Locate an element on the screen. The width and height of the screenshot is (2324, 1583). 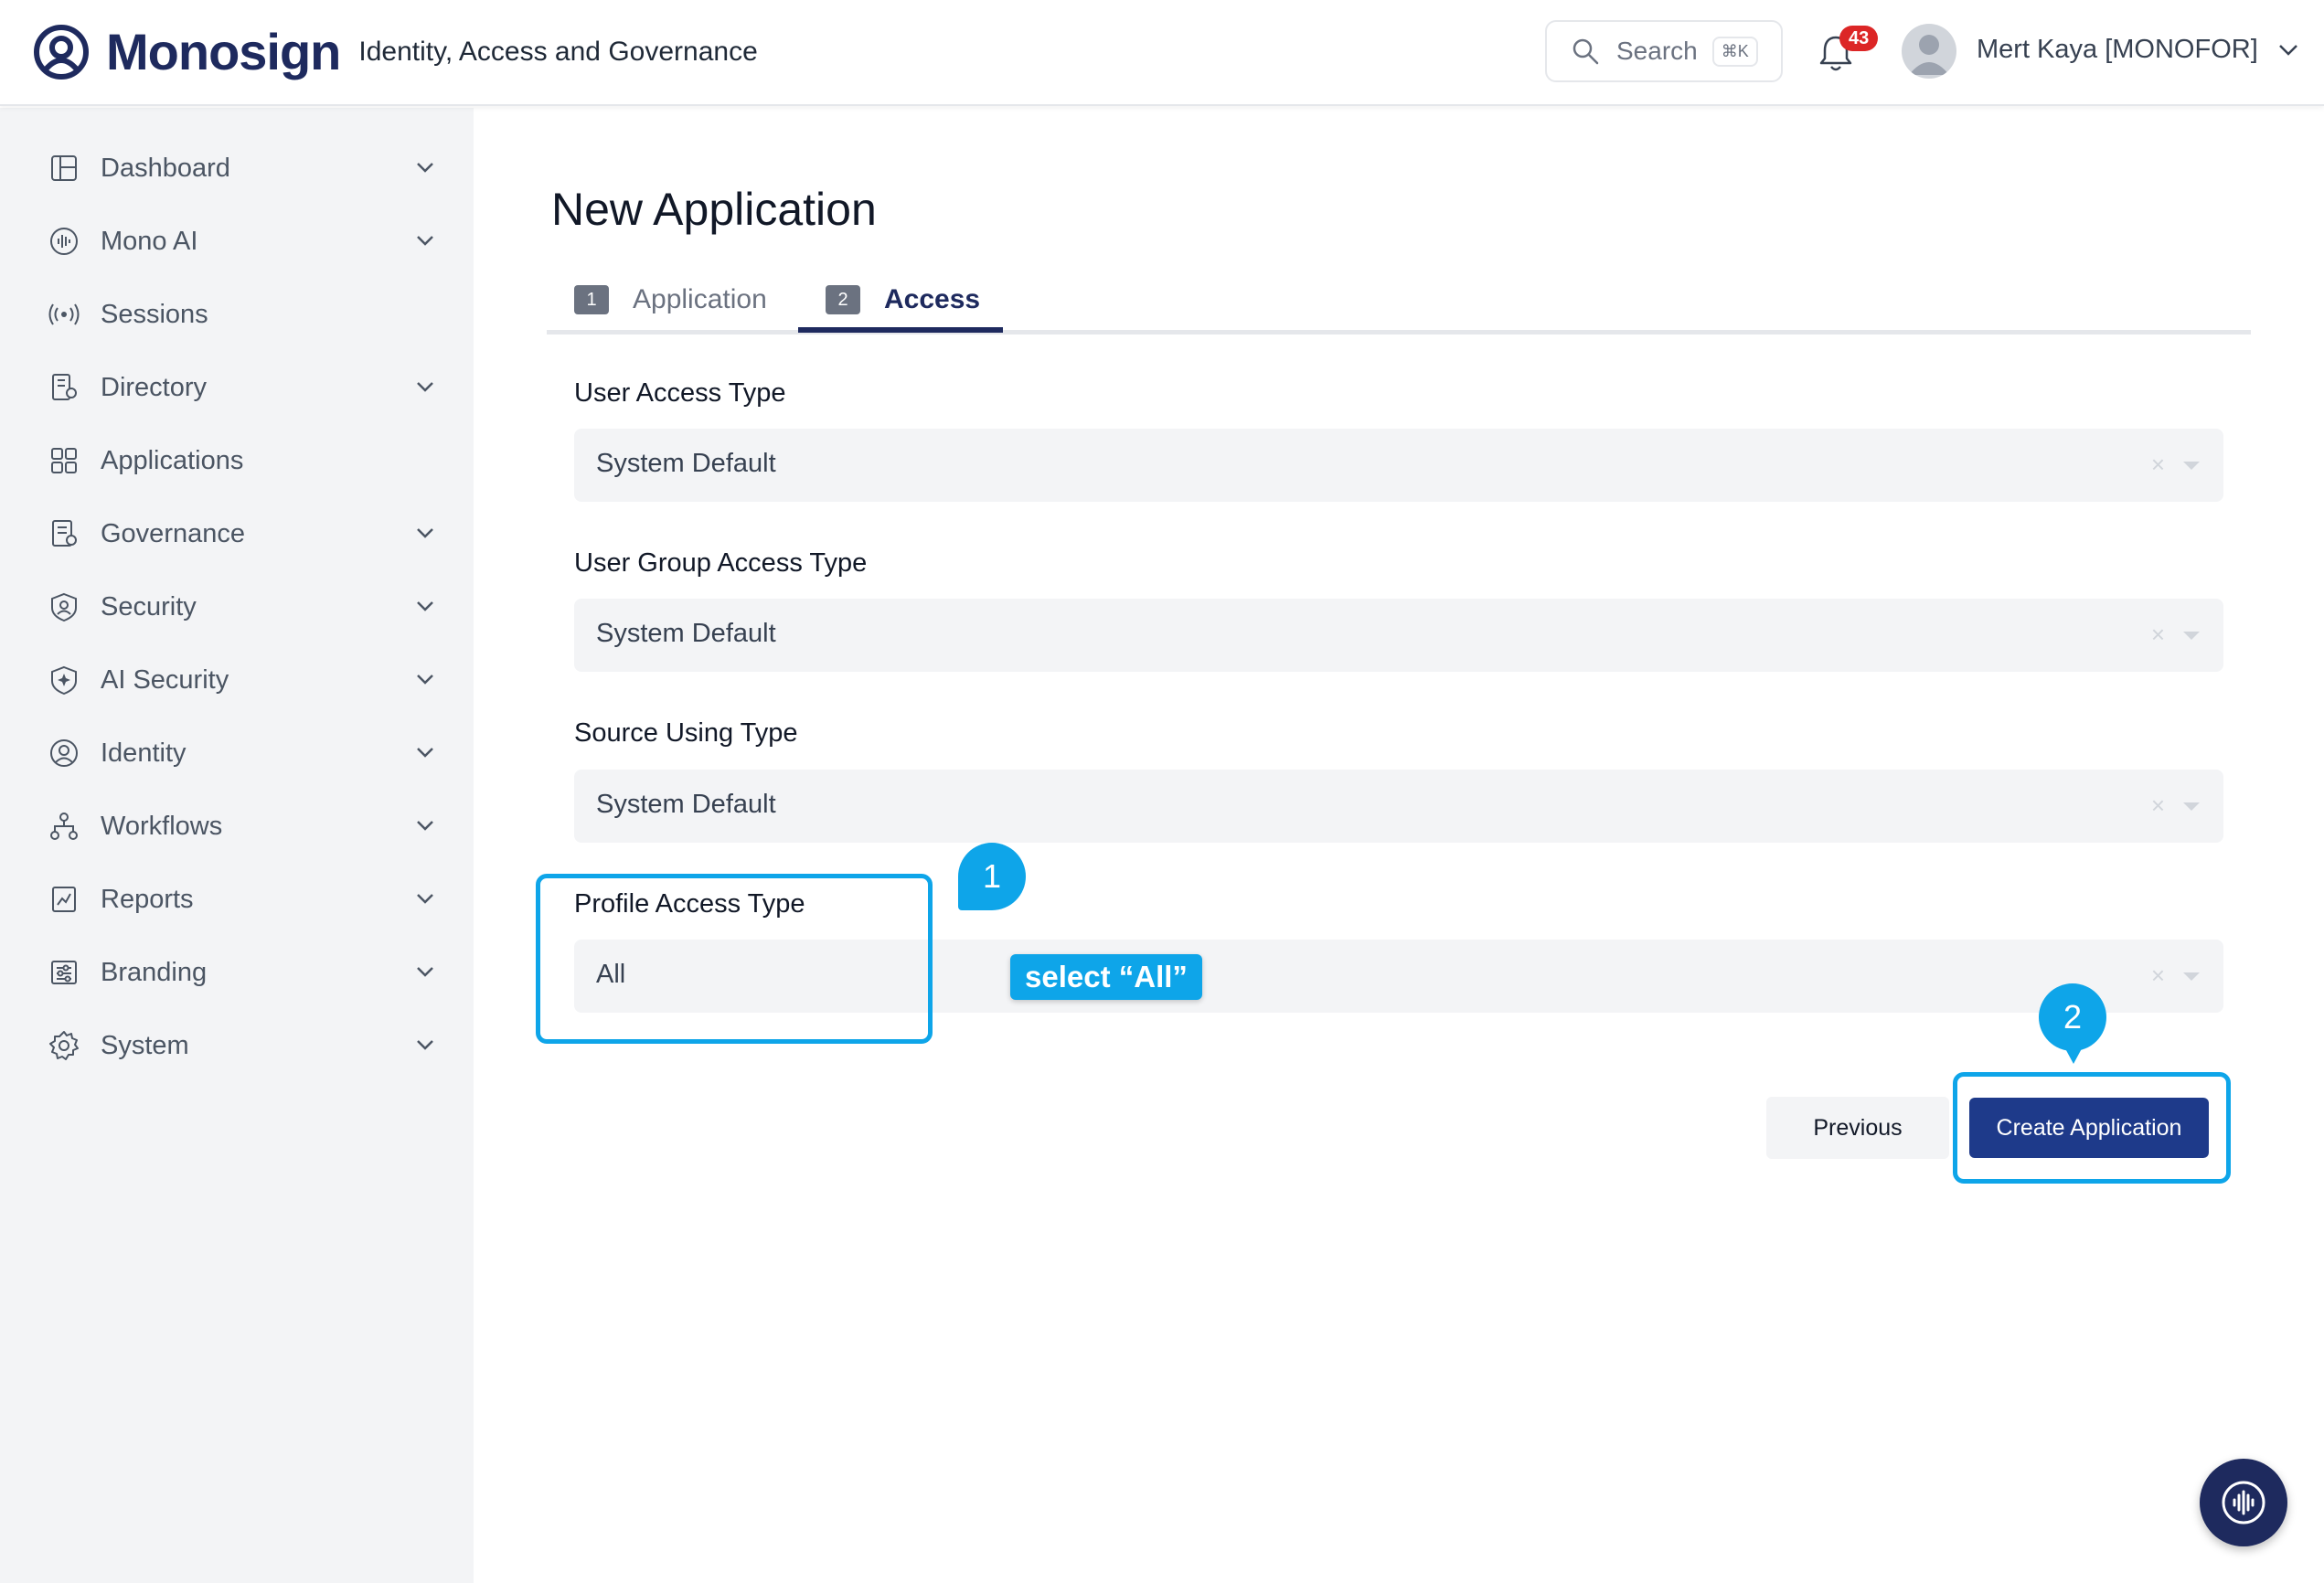
sidebar-item-identity: Identity is located at coordinates (237, 753).